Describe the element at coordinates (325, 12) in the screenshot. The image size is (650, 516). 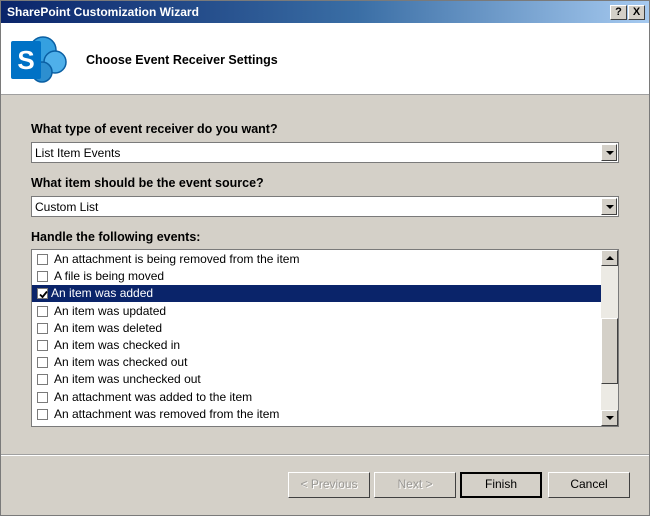
I see `title-bar: SharePoint Customization Wizard ? X` at that location.